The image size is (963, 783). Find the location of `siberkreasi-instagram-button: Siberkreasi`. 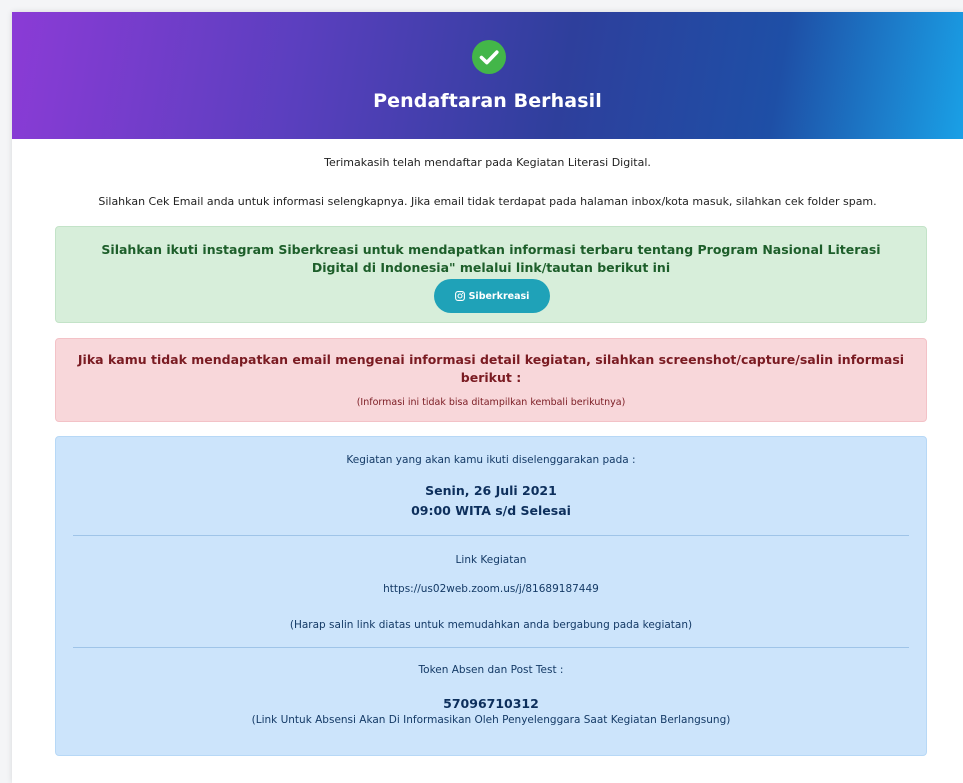

siberkreasi-instagram-button: Siberkreasi is located at coordinates (492, 296).